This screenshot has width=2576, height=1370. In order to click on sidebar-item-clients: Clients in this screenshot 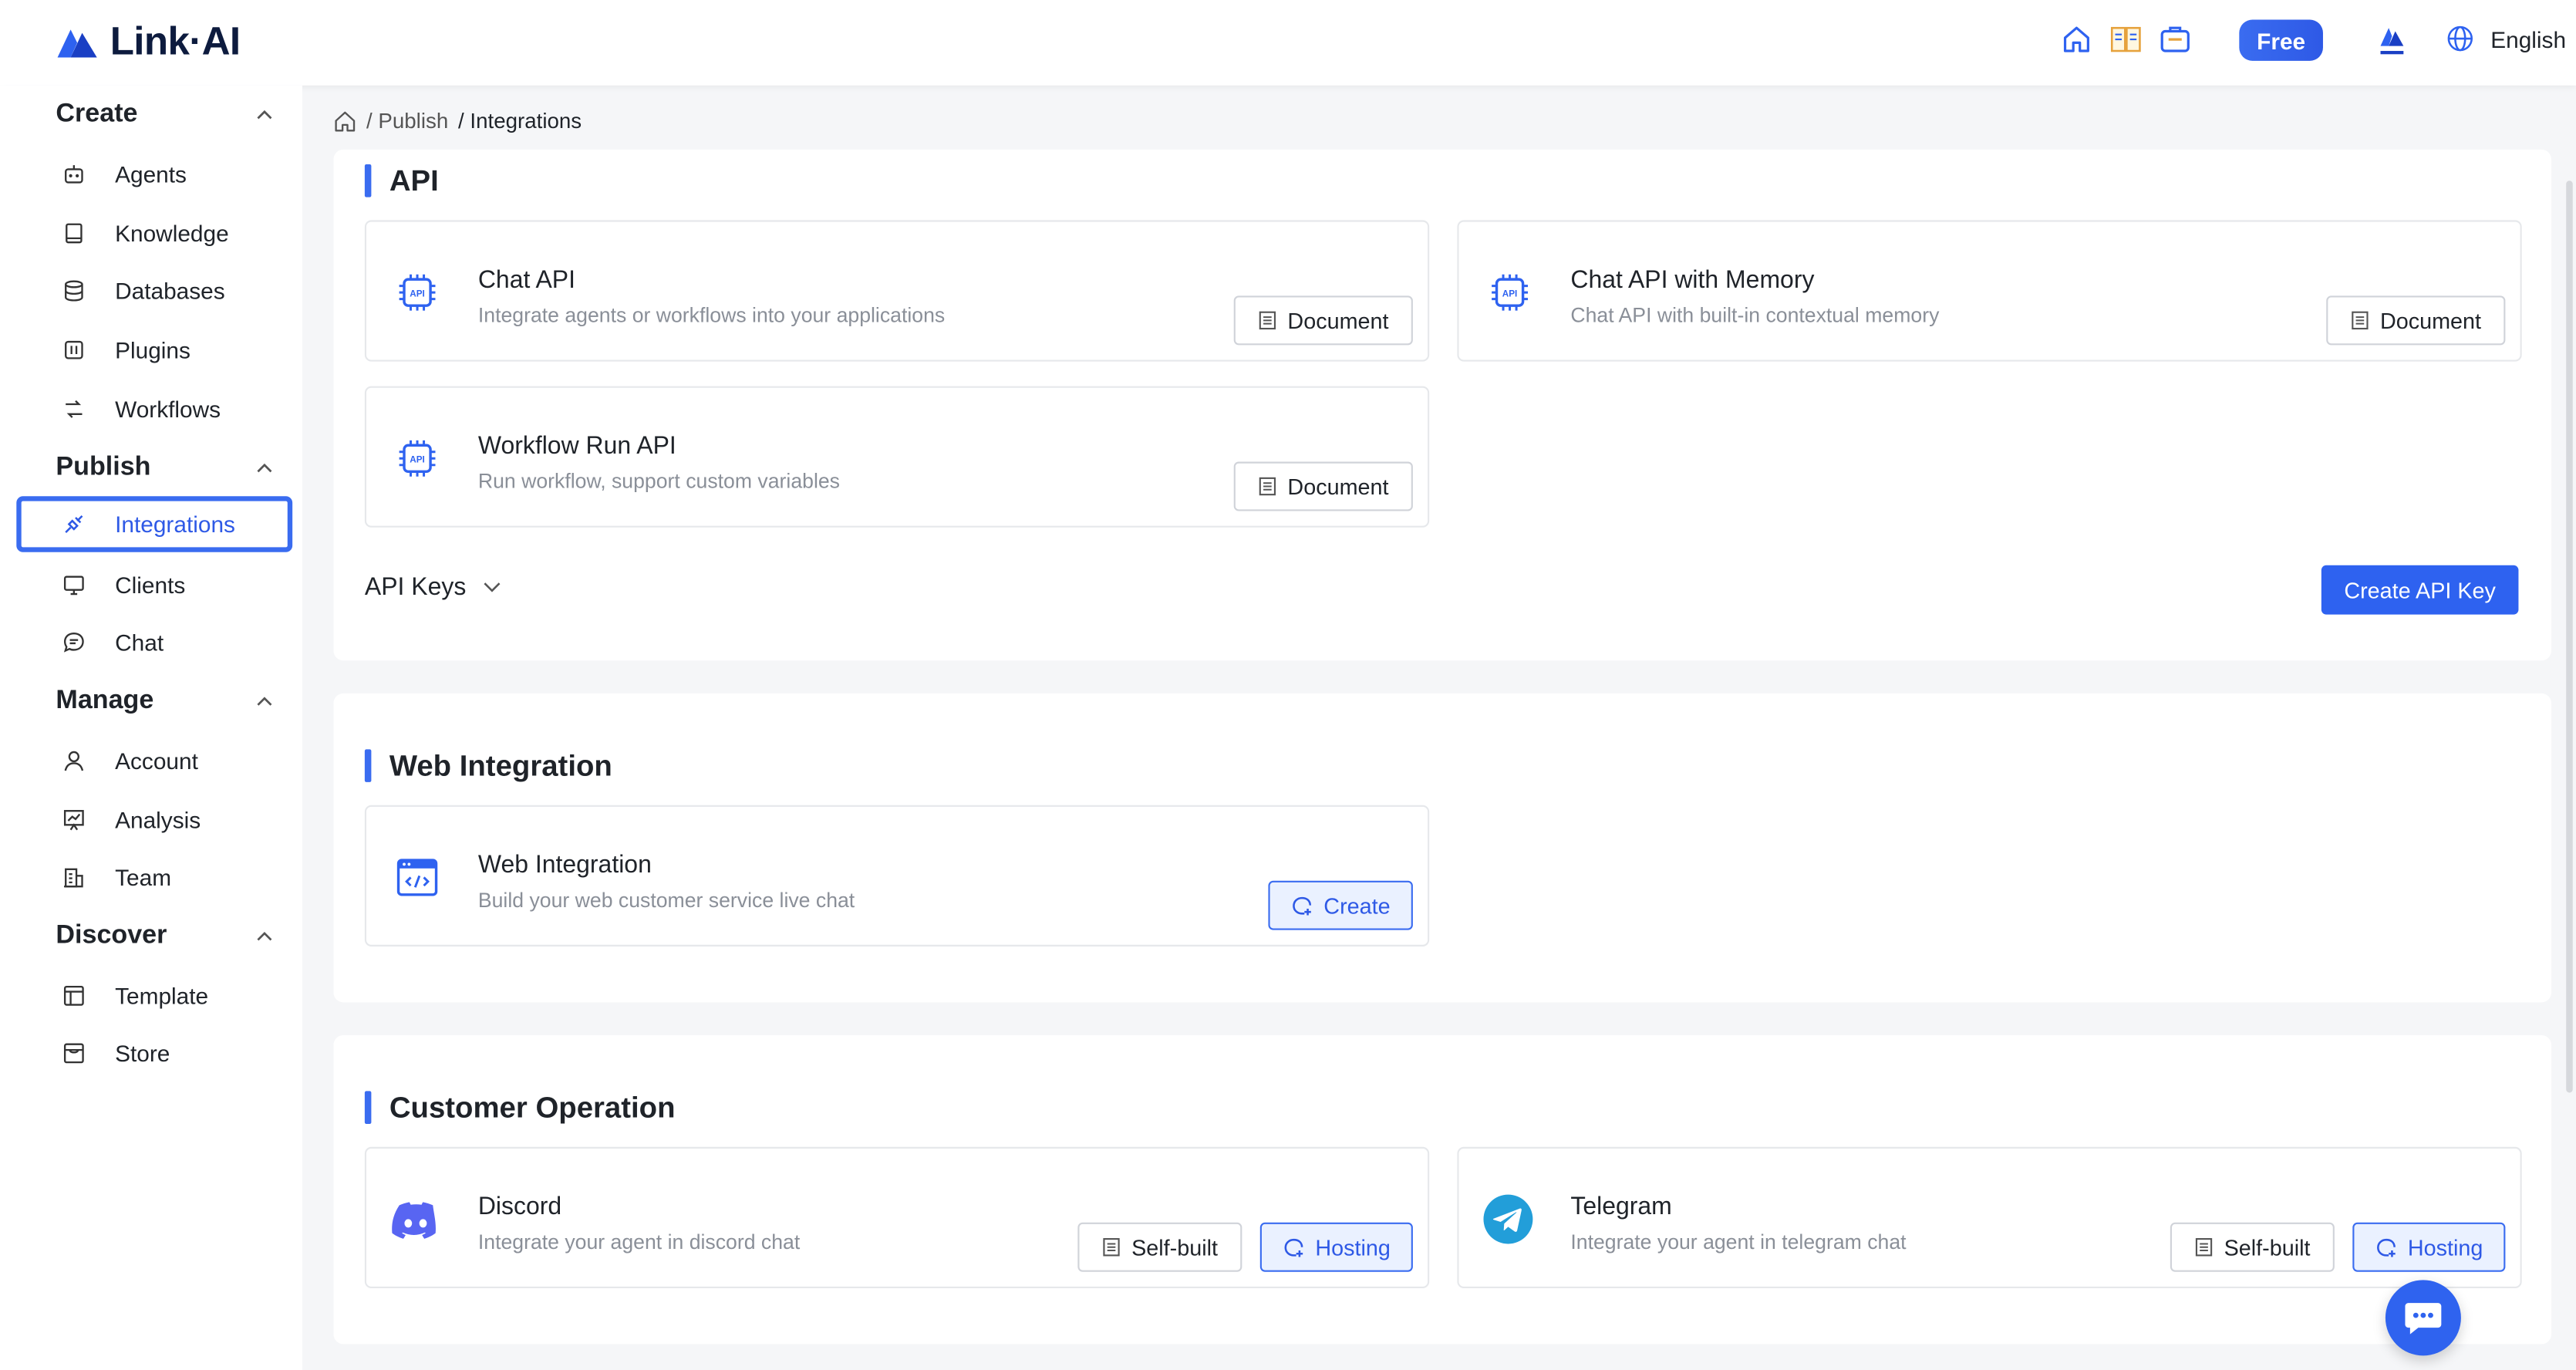, I will do `click(154, 584)`.